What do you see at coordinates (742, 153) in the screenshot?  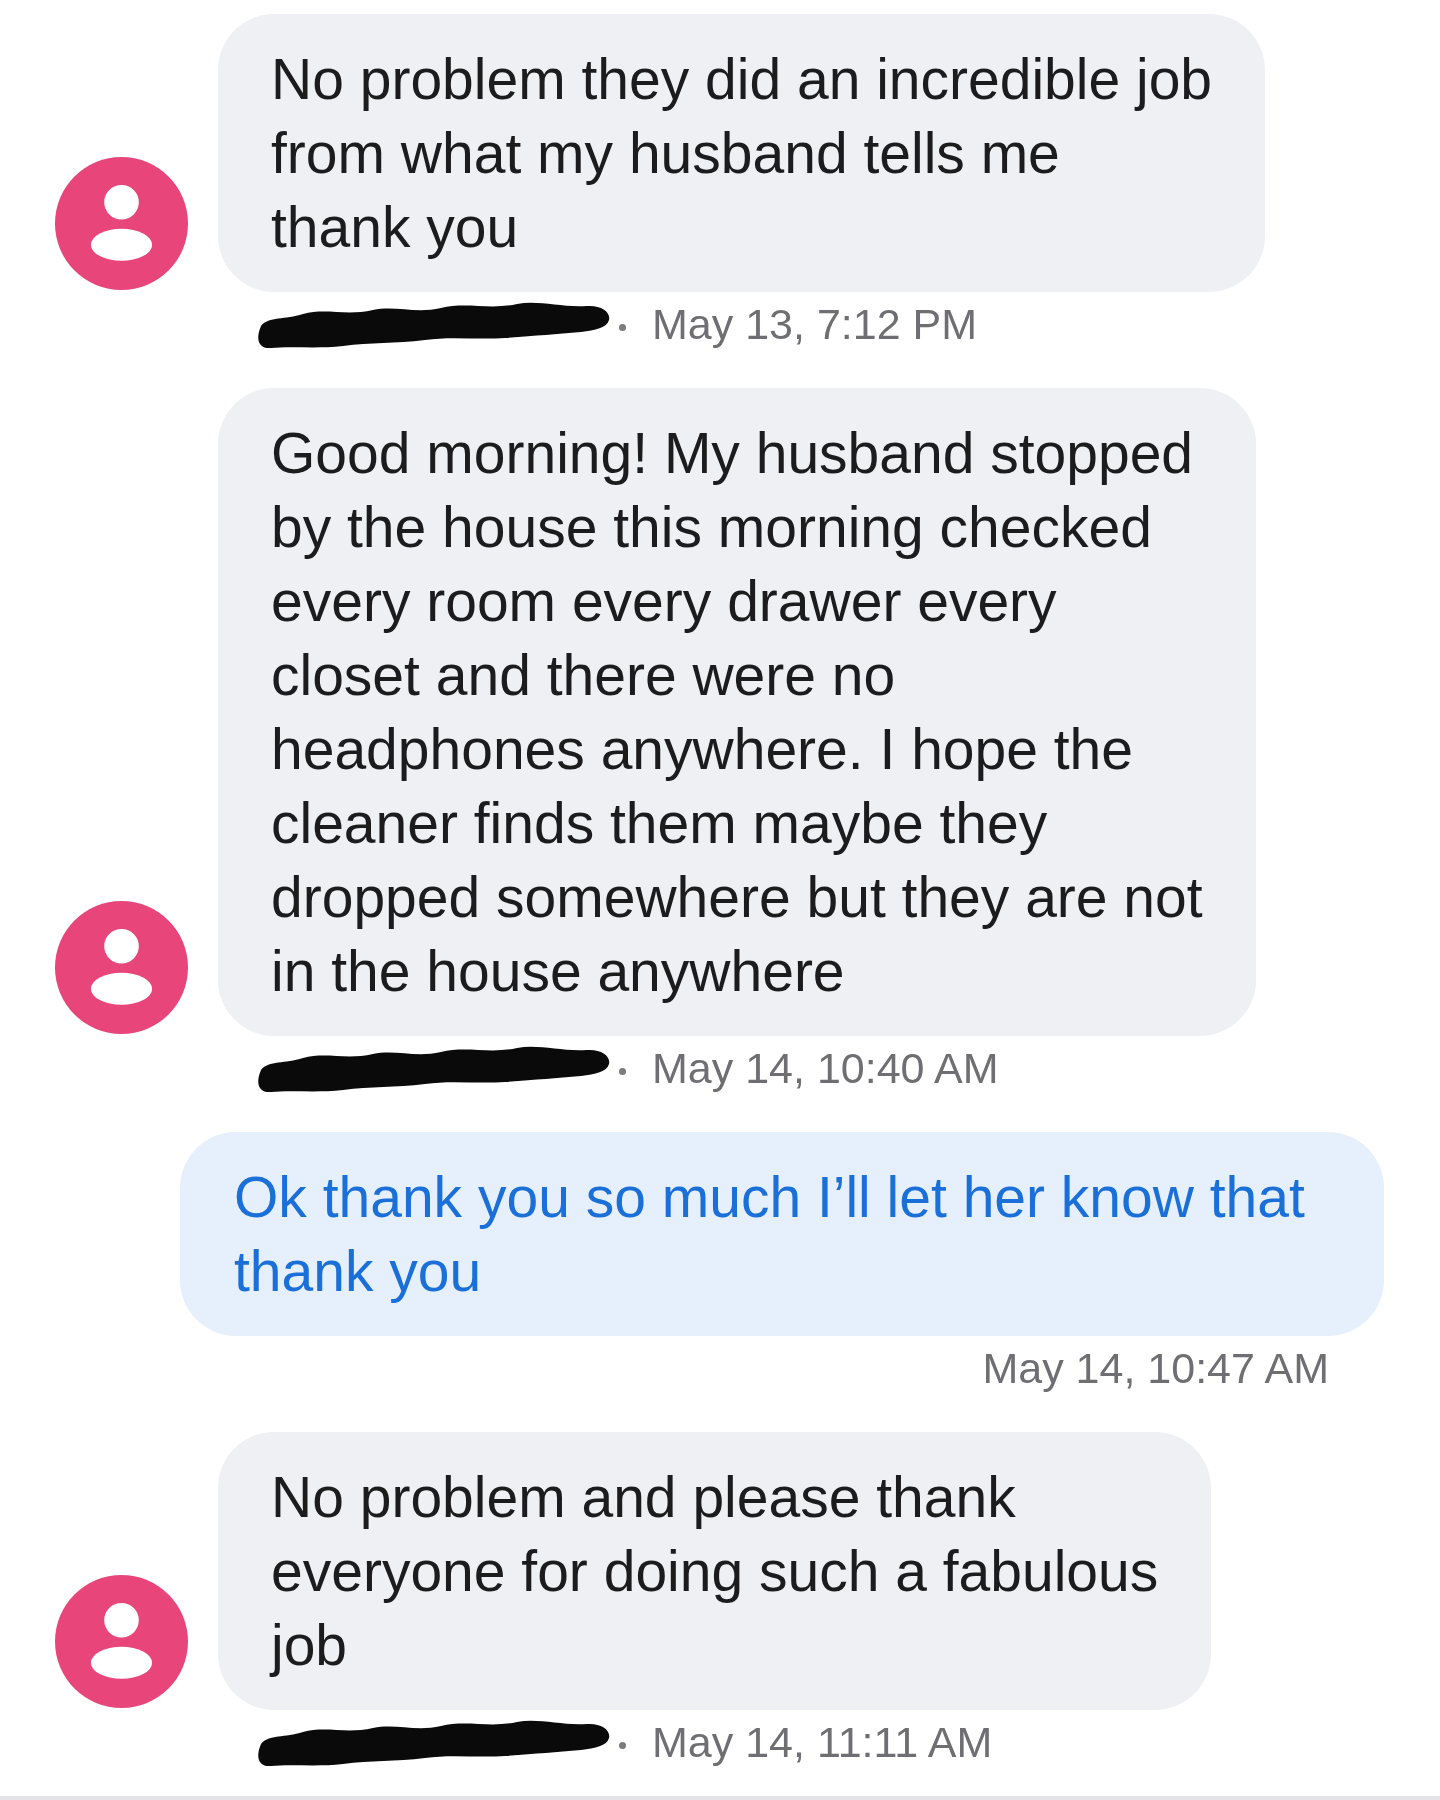 I see `message-bubble: No problem they did an incredible job from what my husband tells me thank you` at bounding box center [742, 153].